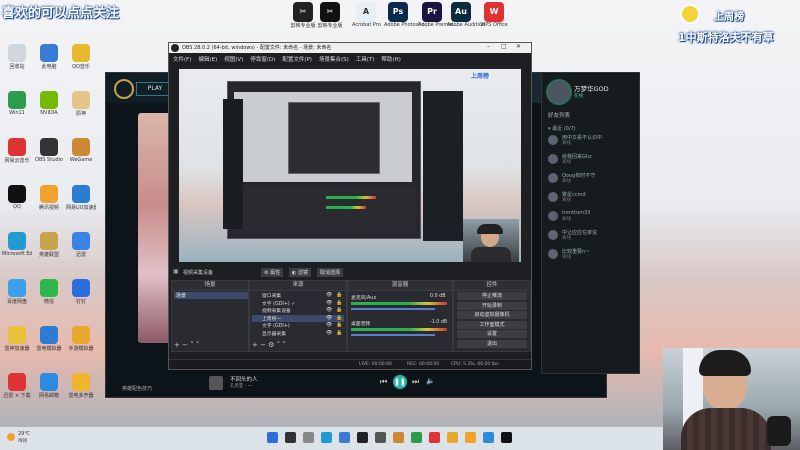 This screenshot has width=800, height=450. What do you see at coordinates (186, 345) in the screenshot?
I see `scenes-footer: + − ˄ ˅` at bounding box center [186, 345].